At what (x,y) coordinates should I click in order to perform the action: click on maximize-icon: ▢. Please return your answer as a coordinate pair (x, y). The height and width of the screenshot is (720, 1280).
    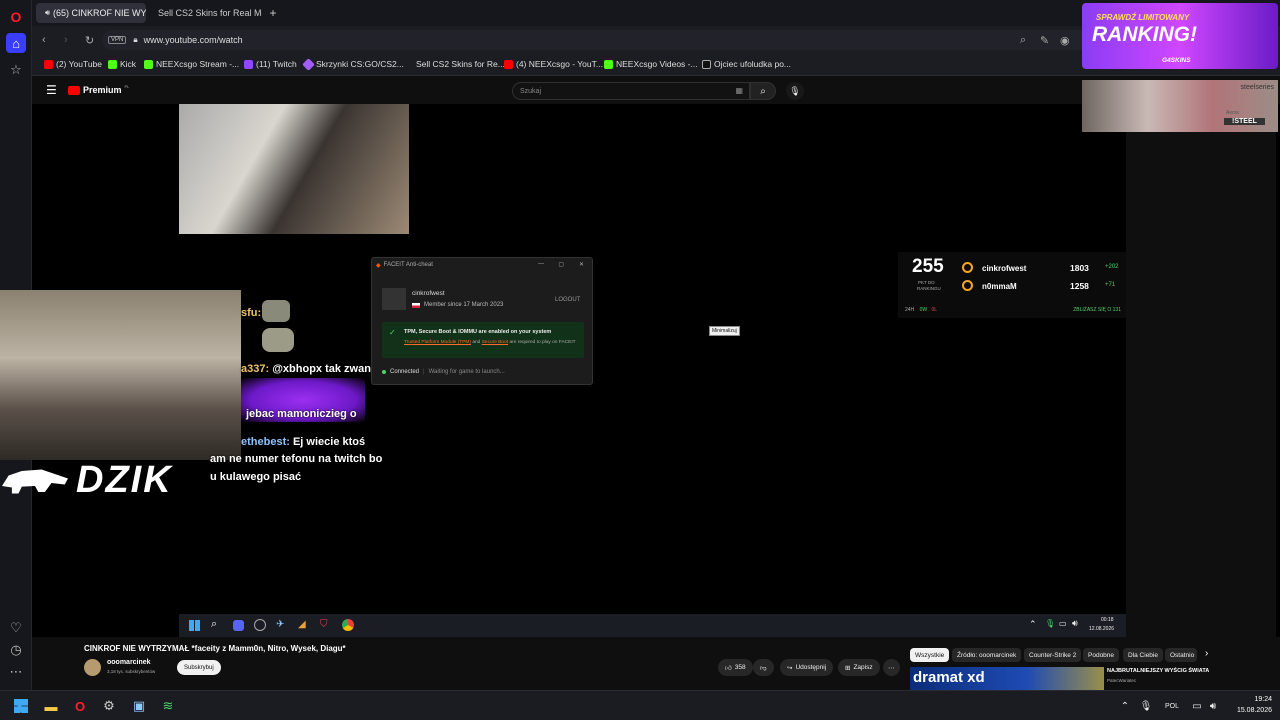
    Looking at the image, I should click on (561, 264).